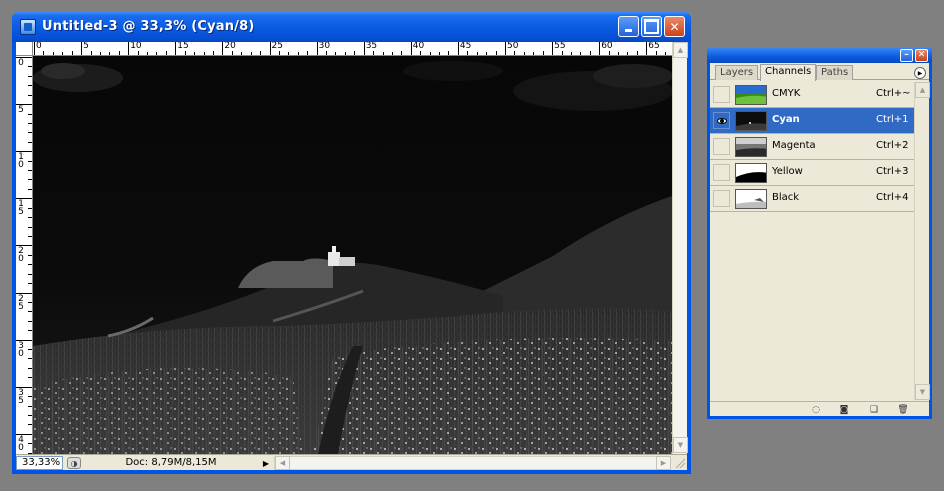 This screenshot has width=944, height=491. I want to click on tab-paths: Paths, so click(835, 72).